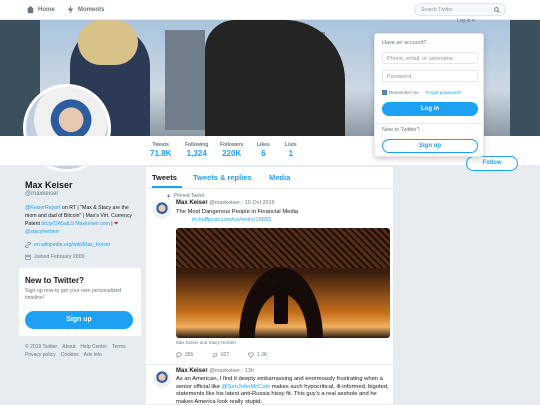  I want to click on nav-moments-label: Moments, so click(91, 9).